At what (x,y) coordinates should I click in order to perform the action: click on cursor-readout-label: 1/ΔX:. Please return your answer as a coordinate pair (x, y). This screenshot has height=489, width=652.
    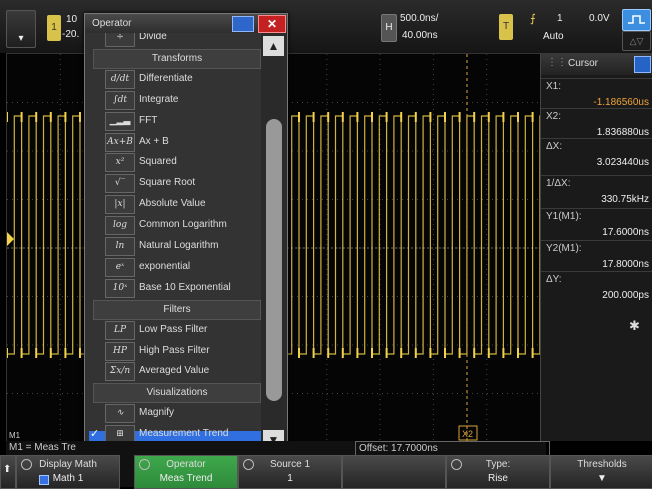
    Looking at the image, I should click on (558, 183).